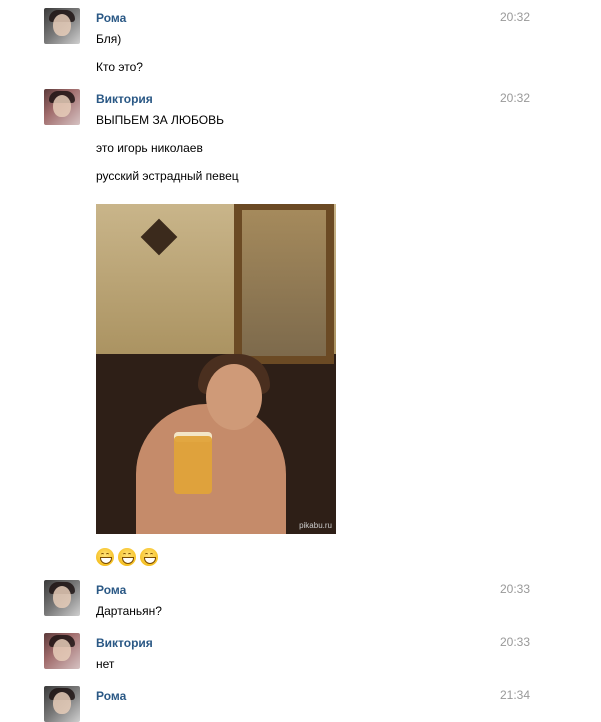 The height and width of the screenshot is (722, 601). Describe the element at coordinates (109, 39) in the screenshot. I see `message-text: Бля)` at that location.